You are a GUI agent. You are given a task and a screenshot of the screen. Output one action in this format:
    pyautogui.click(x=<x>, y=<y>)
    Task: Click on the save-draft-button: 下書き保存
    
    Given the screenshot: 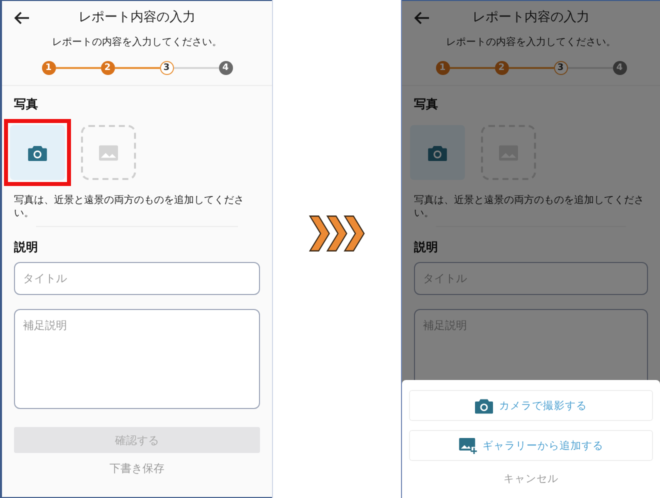 What is the action you would take?
    pyautogui.click(x=137, y=468)
    